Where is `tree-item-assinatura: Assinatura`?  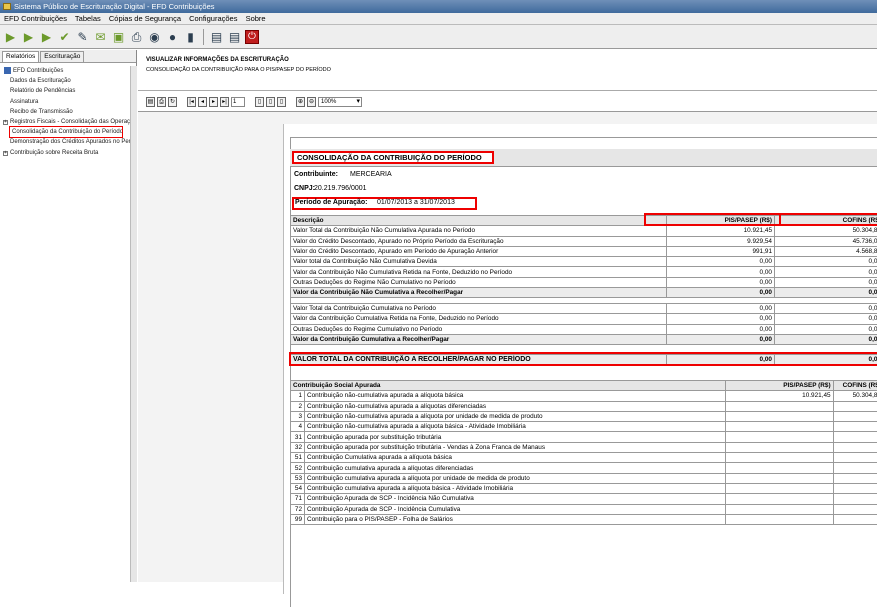 tree-item-assinatura: Assinatura is located at coordinates (68, 102).